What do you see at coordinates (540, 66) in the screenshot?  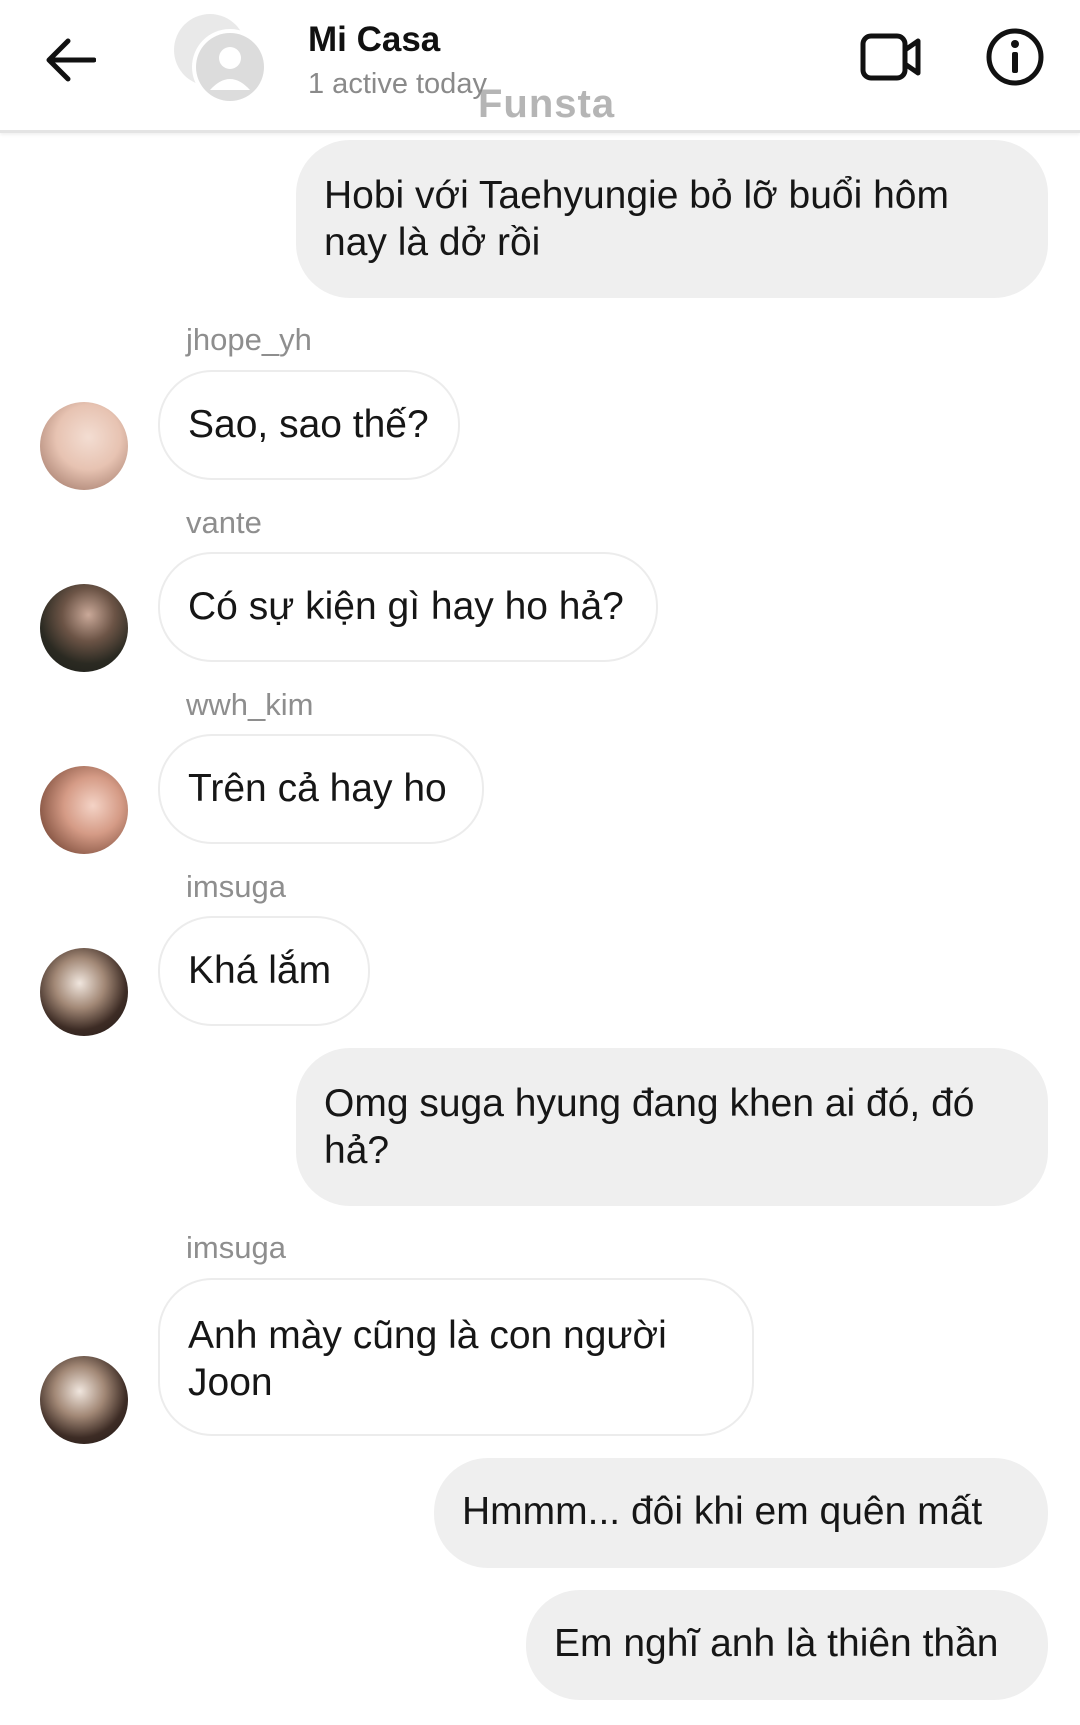 I see `chat-header: Mi Casa 1 active today Funsta` at bounding box center [540, 66].